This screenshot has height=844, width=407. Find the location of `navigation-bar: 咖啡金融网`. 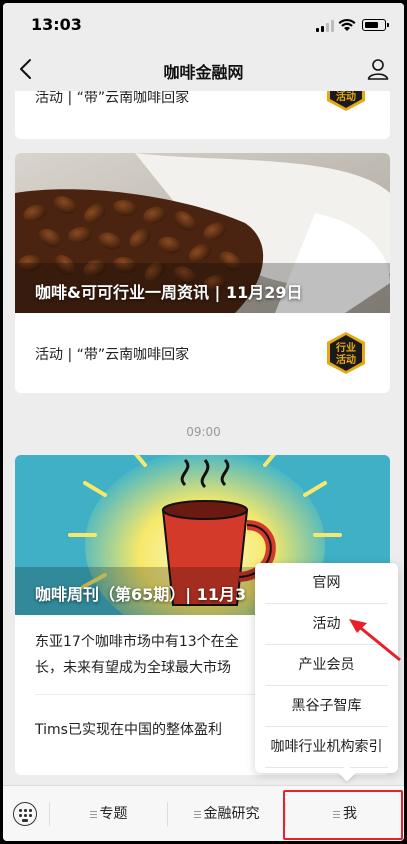

navigation-bar: 咖啡金融网 is located at coordinates (203, 69).